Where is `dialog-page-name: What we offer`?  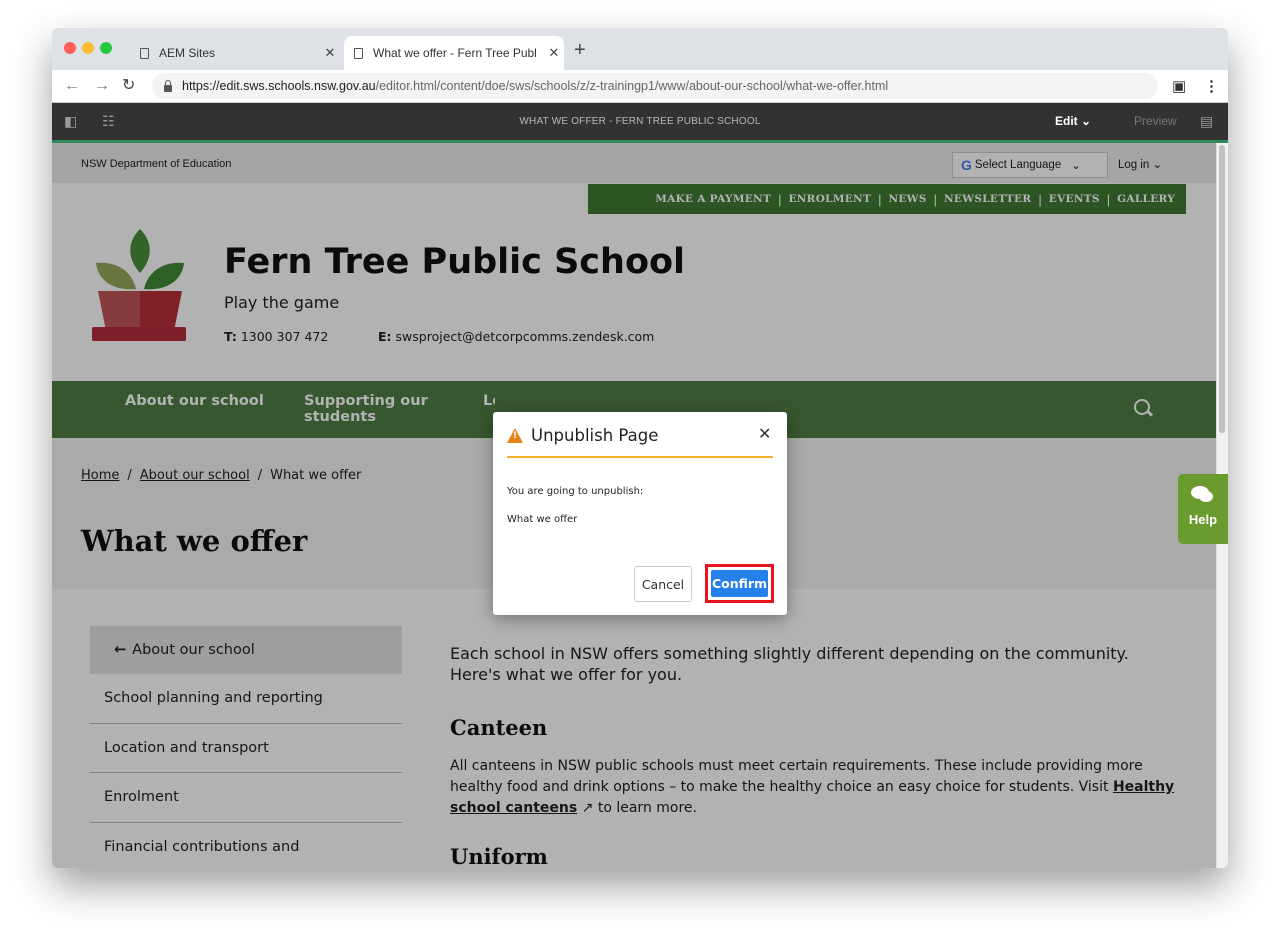 dialog-page-name: What we offer is located at coordinates (542, 519).